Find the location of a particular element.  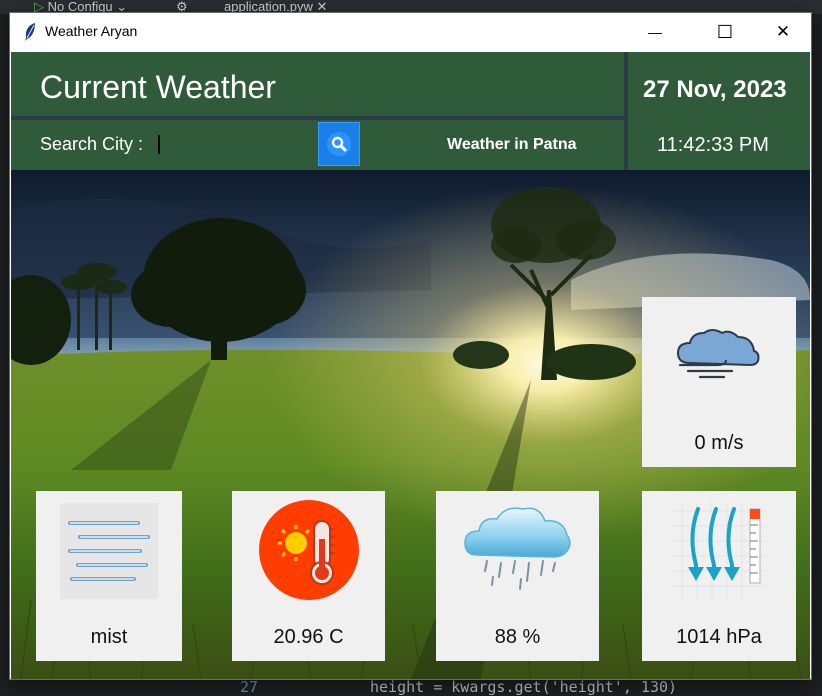

maximize-button: ☐ is located at coordinates (725, 32).